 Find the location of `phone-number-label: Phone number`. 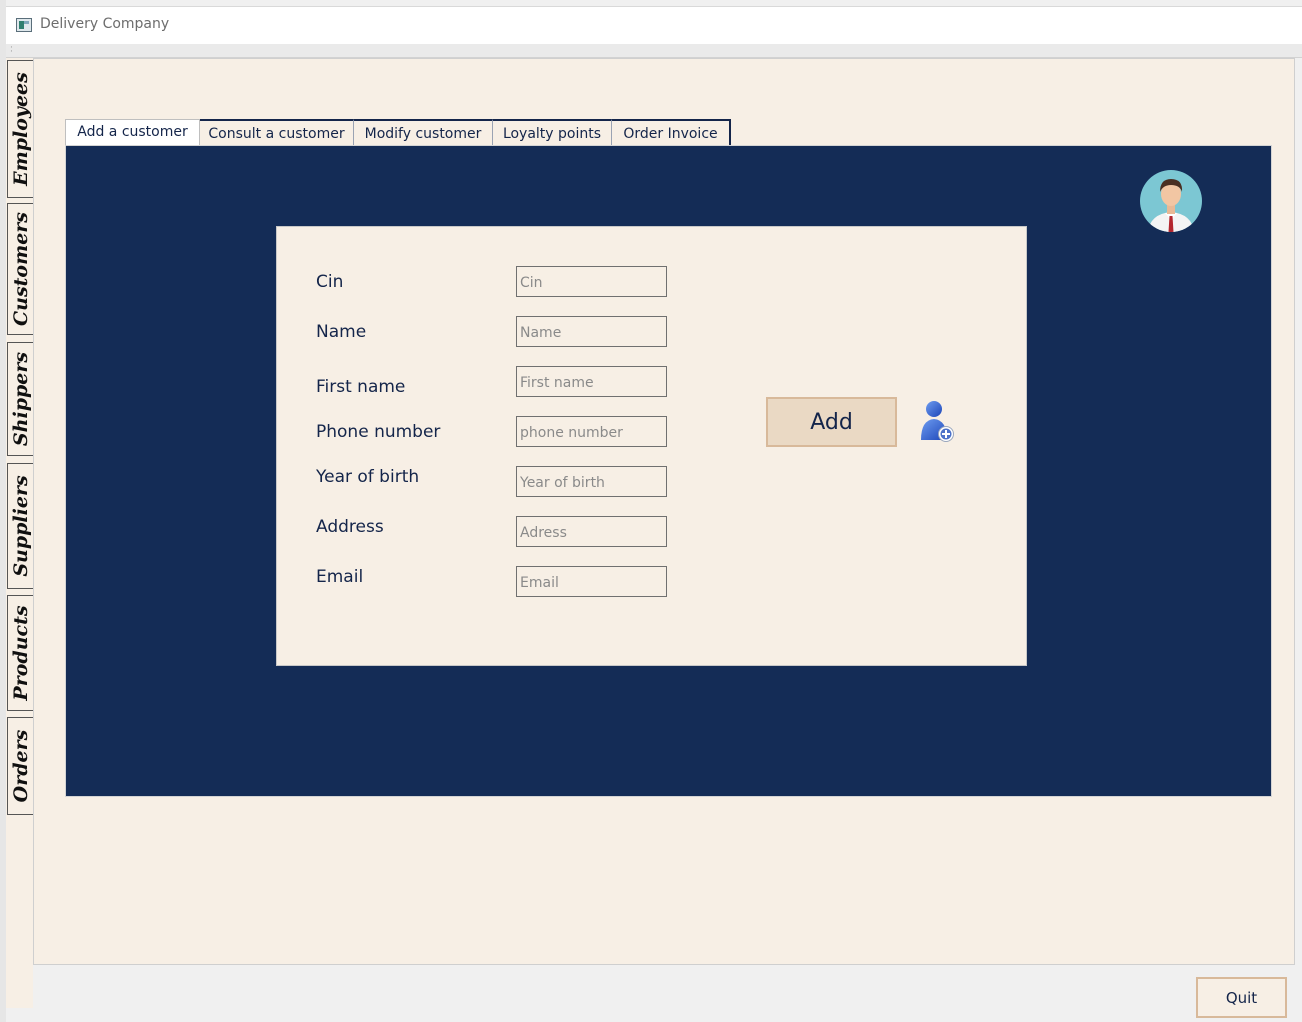

phone-number-label: Phone number is located at coordinates (378, 432).